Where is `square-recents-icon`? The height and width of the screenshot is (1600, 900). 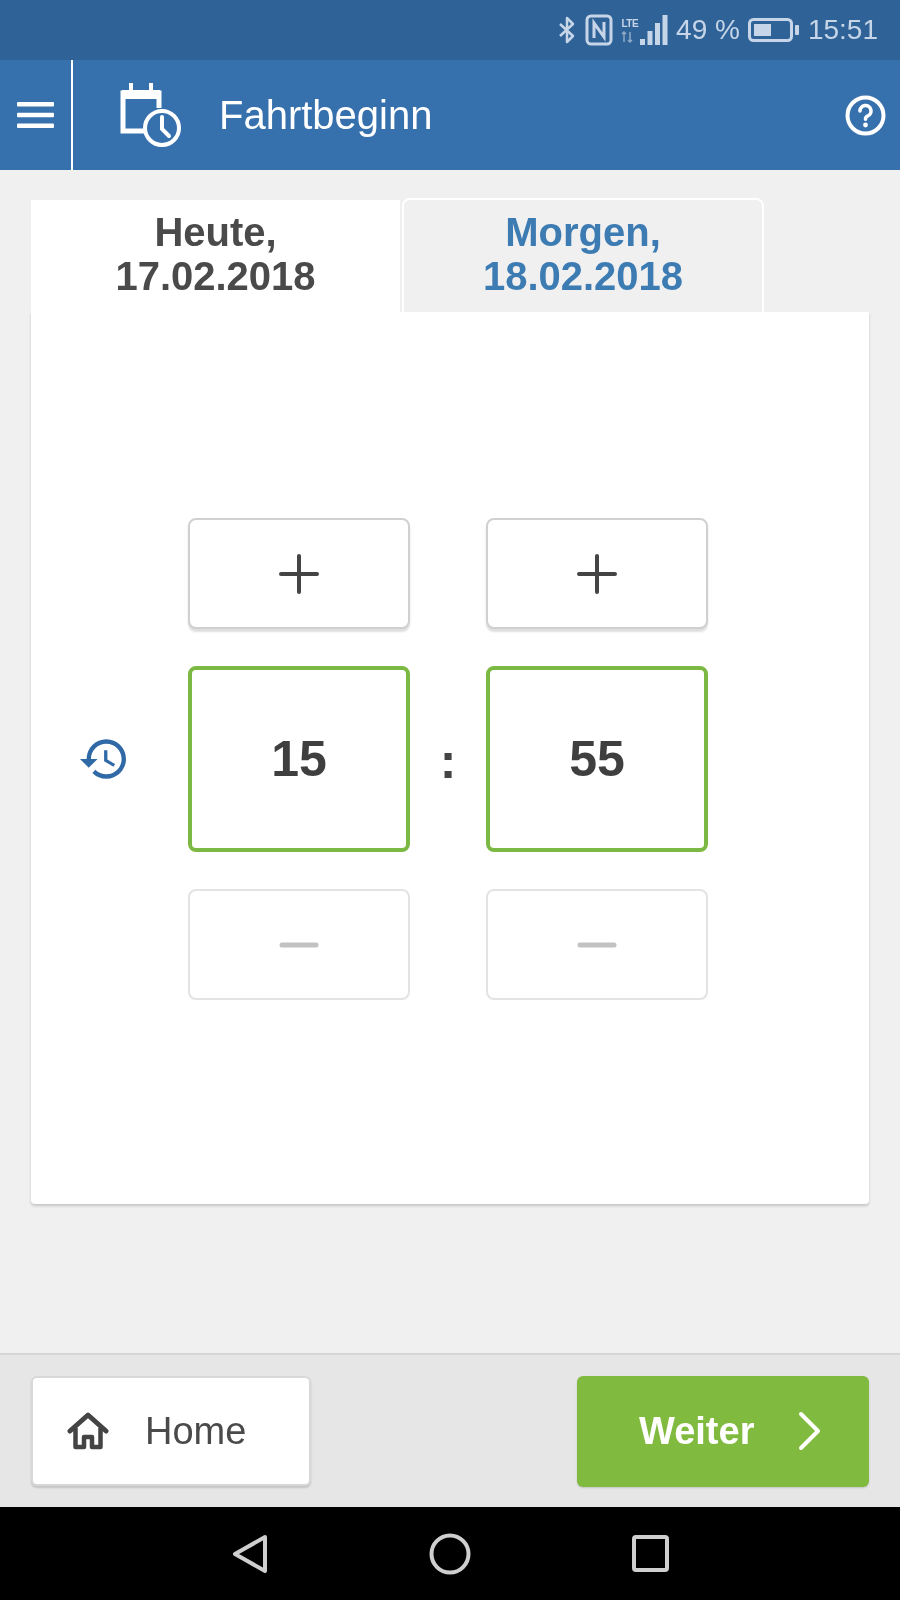
square-recents-icon is located at coordinates (650, 1553).